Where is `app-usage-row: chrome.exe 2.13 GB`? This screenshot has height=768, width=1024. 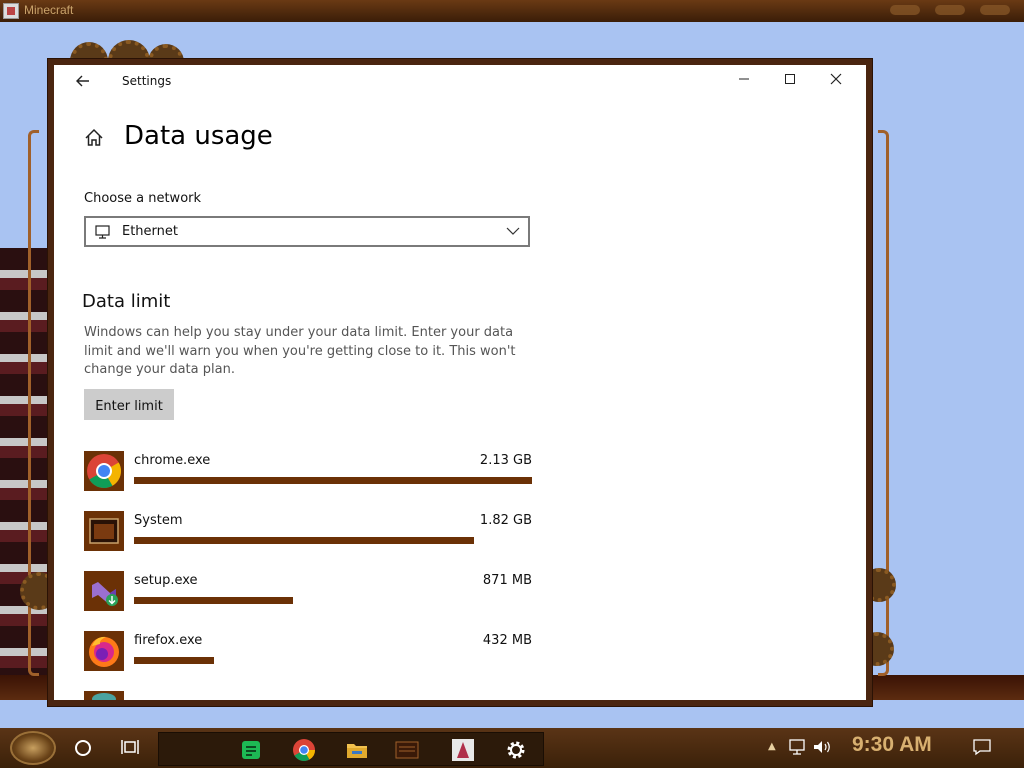 app-usage-row: chrome.exe 2.13 GB is located at coordinates (308, 475).